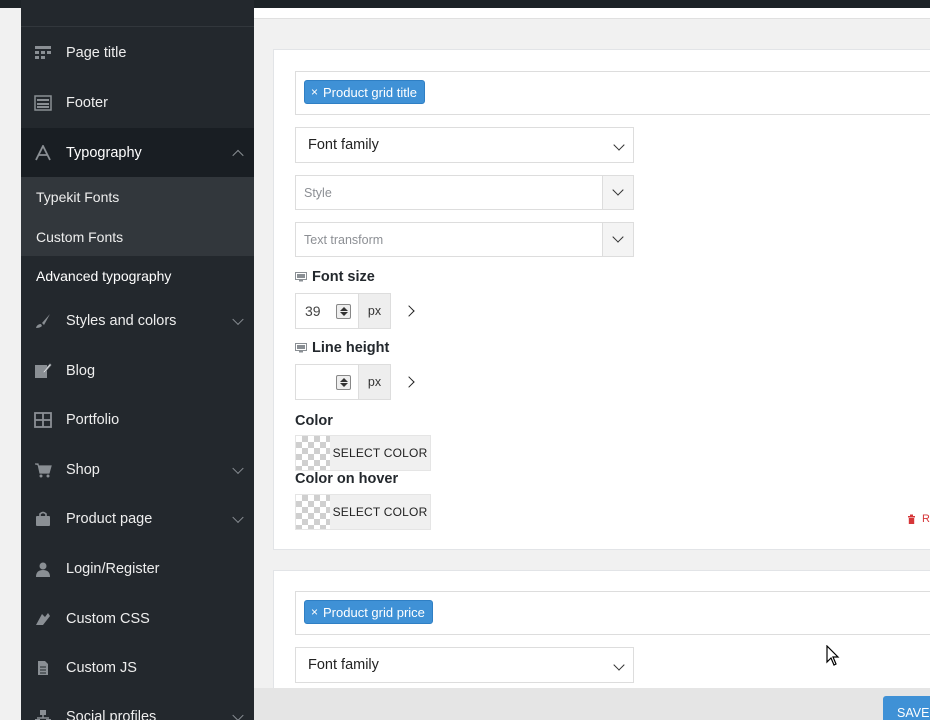 Image resolution: width=930 pixels, height=720 pixels. What do you see at coordinates (137, 196) in the screenshot?
I see `submenu-item-typekit-fonts: Typekit Fonts` at bounding box center [137, 196].